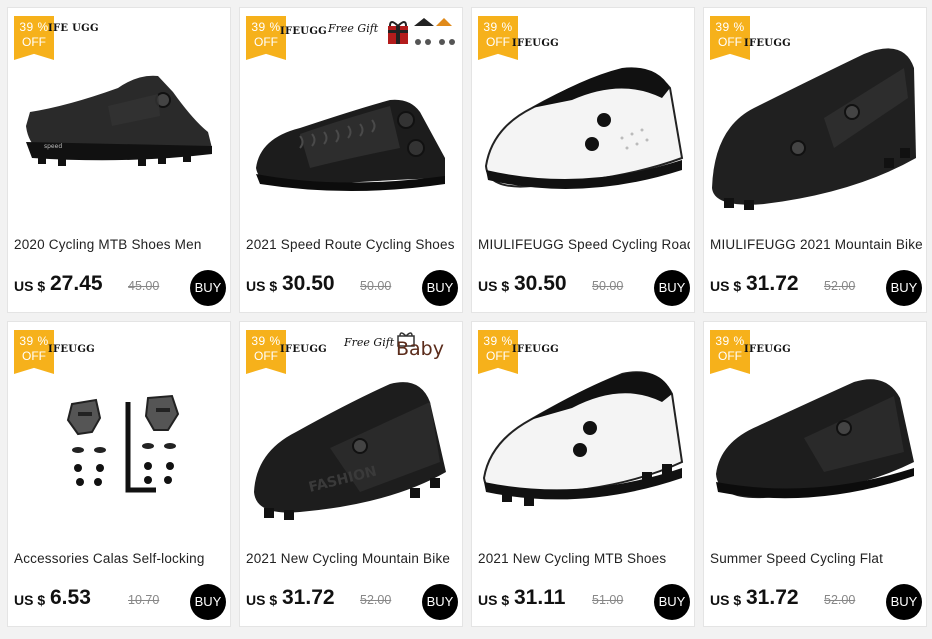 The width and height of the screenshot is (932, 639). I want to click on price-row: US $ 6.53 10.70 BUY, so click(120, 602).